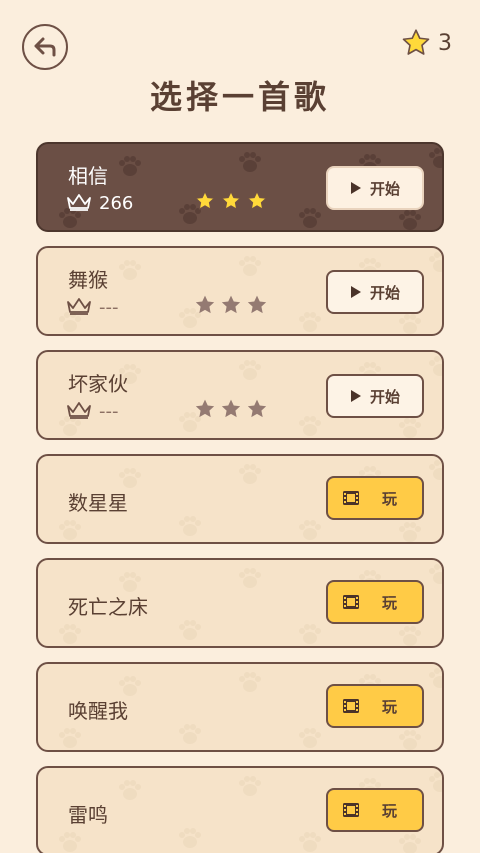 The image size is (480, 853). I want to click on song-card: 死亡之床 玩, so click(240, 603).